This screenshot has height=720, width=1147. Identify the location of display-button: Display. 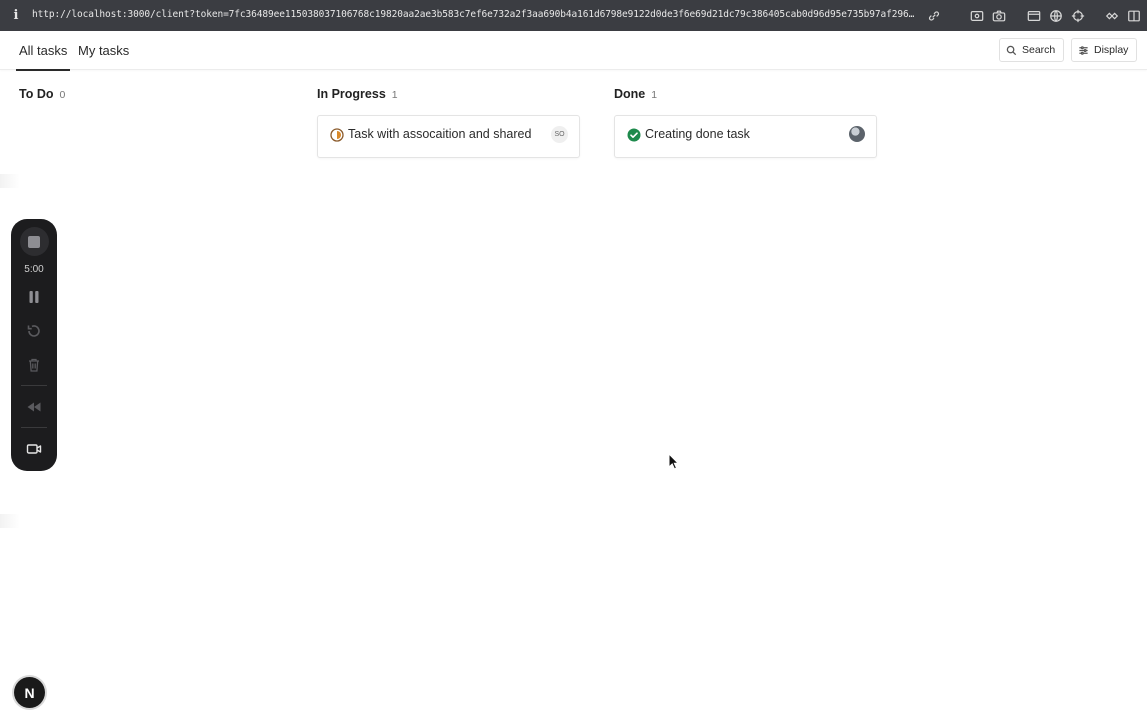
(1104, 50).